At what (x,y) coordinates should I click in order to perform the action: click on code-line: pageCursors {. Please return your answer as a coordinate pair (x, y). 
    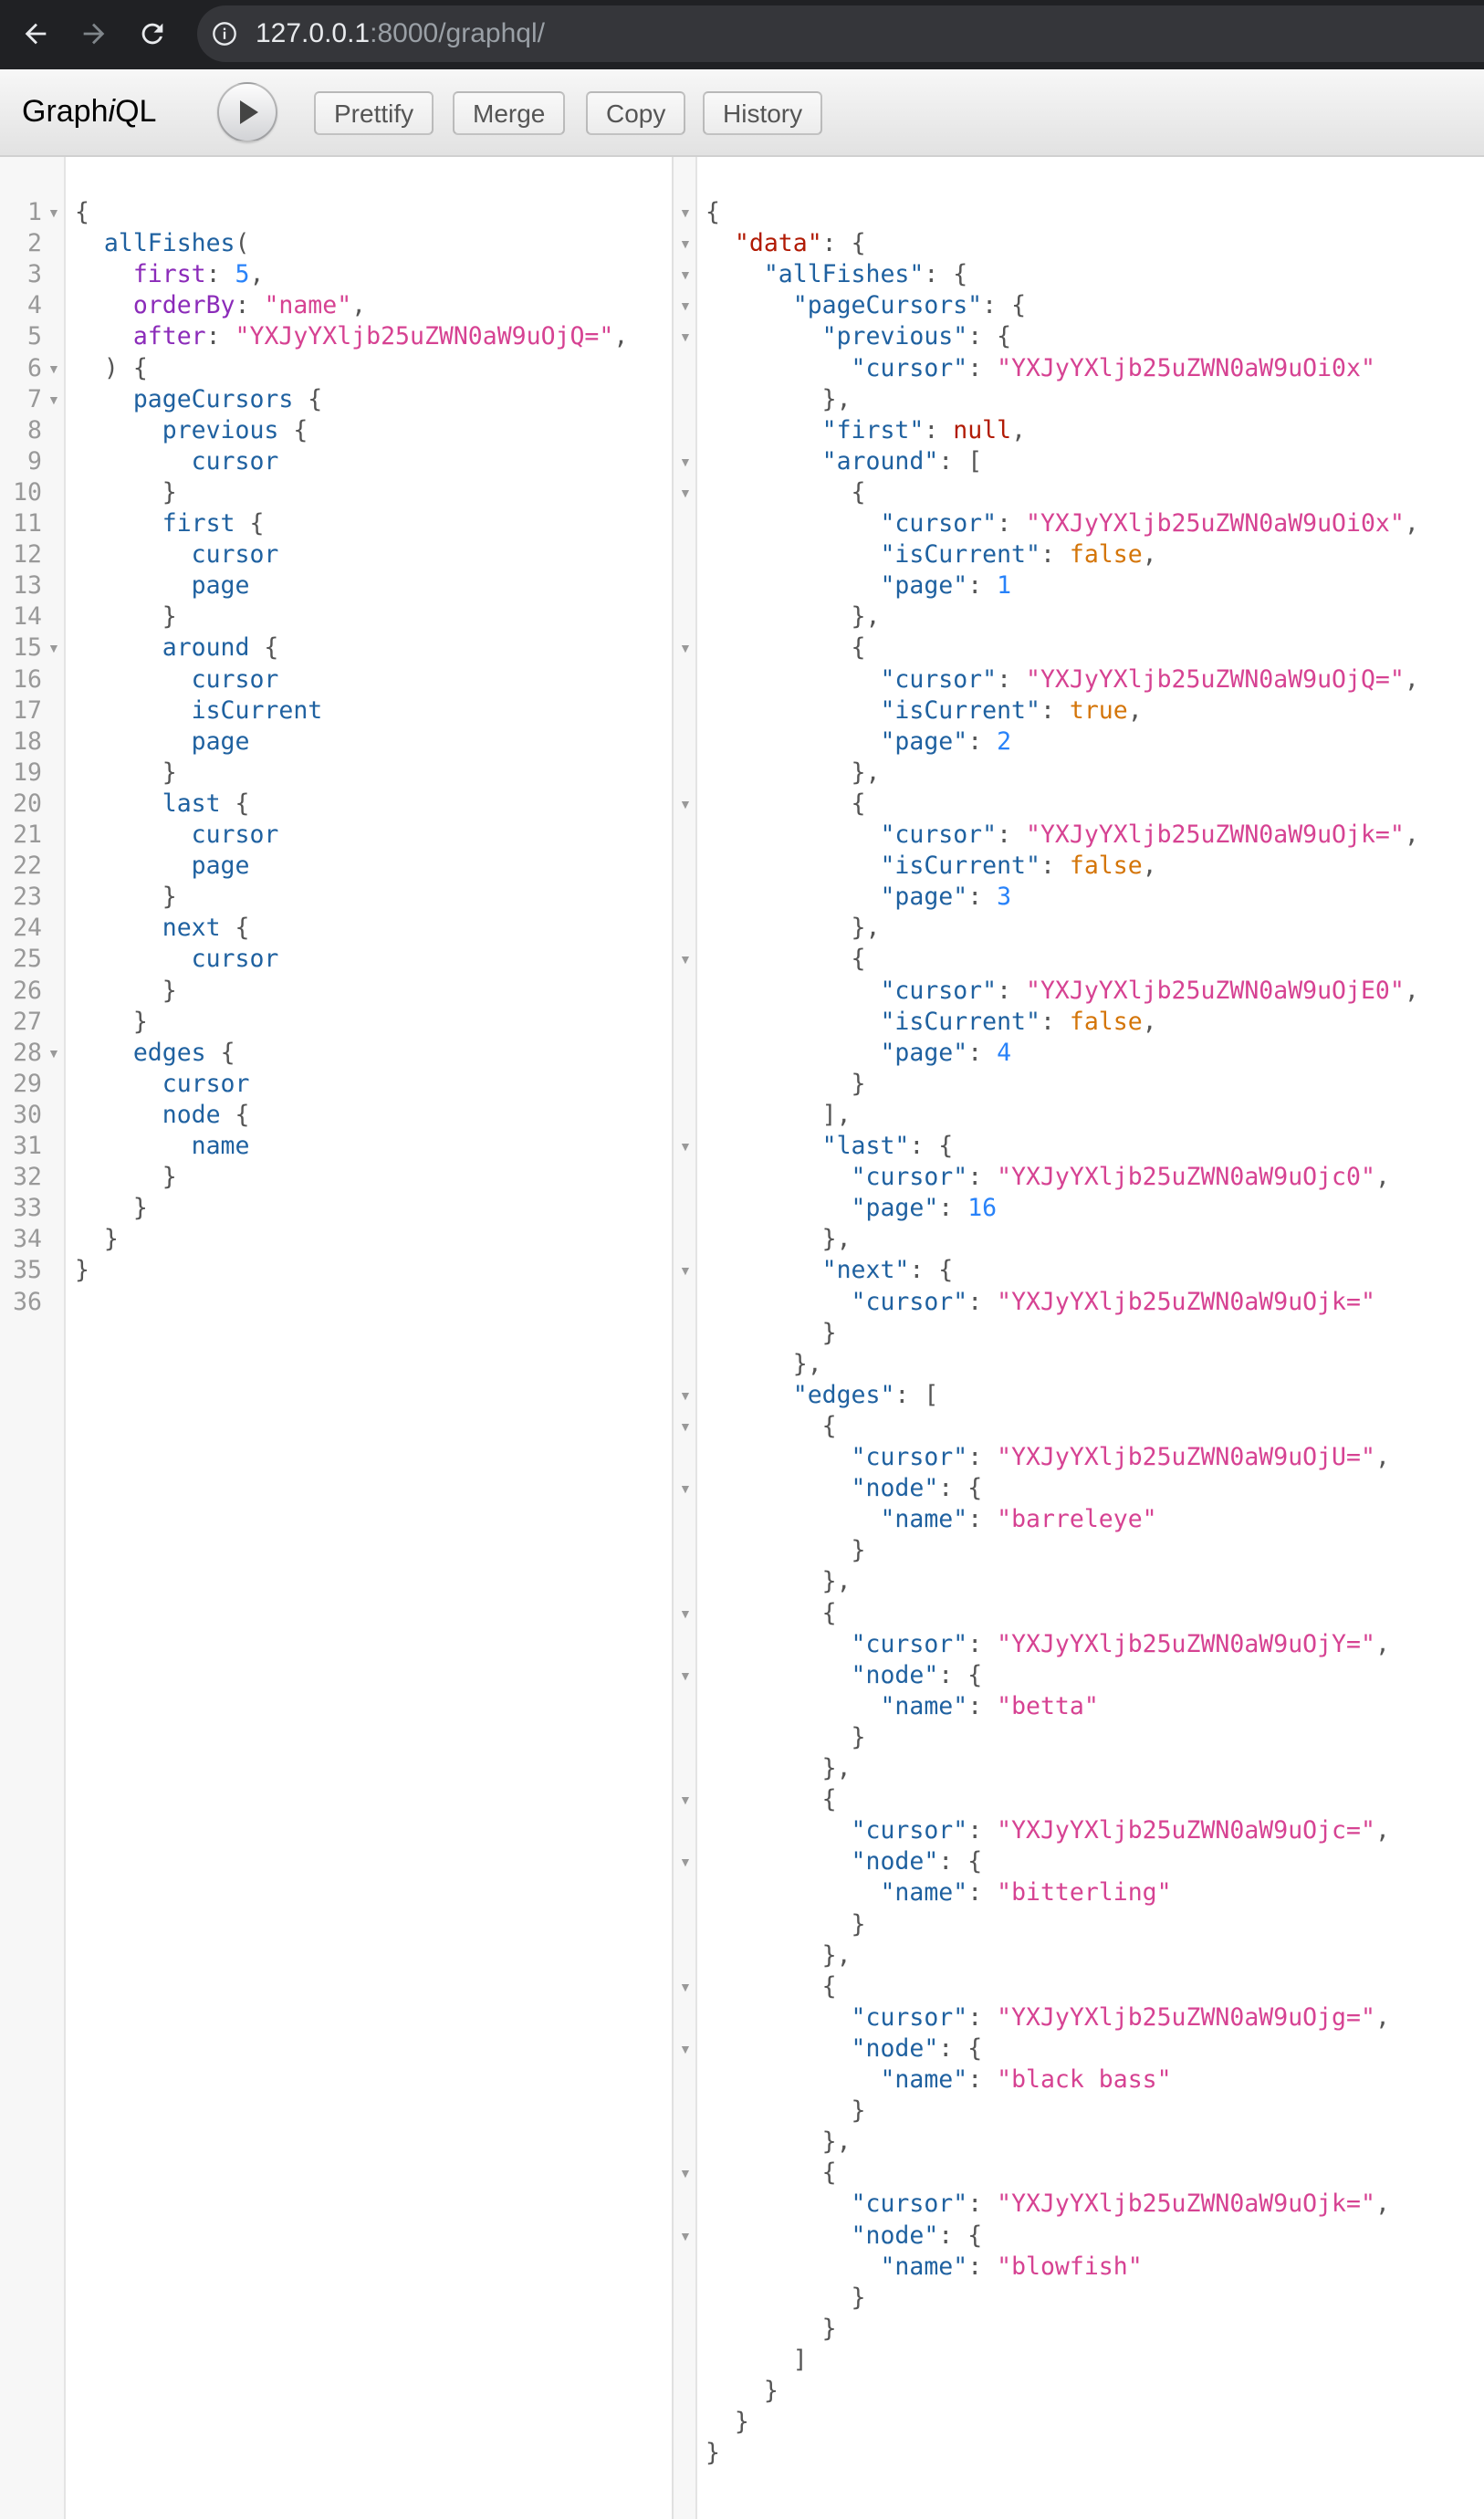
    Looking at the image, I should click on (198, 399).